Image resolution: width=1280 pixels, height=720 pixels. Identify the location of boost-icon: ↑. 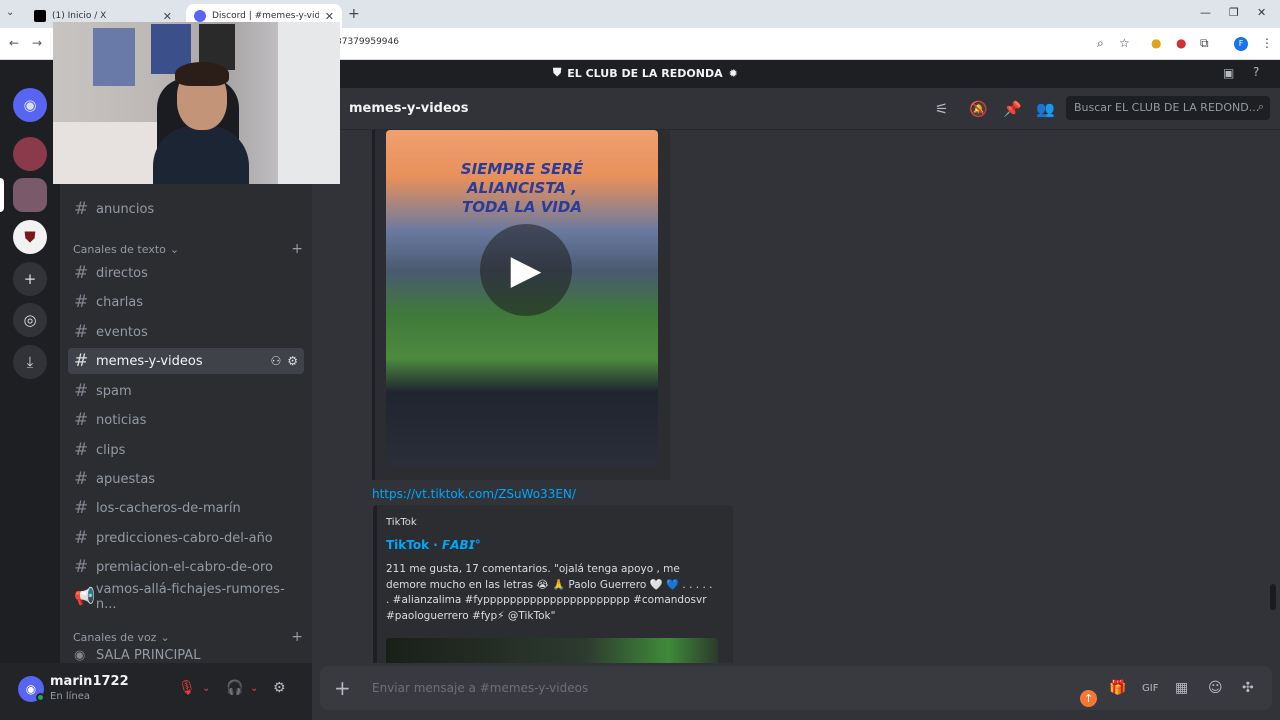
(1088, 698).